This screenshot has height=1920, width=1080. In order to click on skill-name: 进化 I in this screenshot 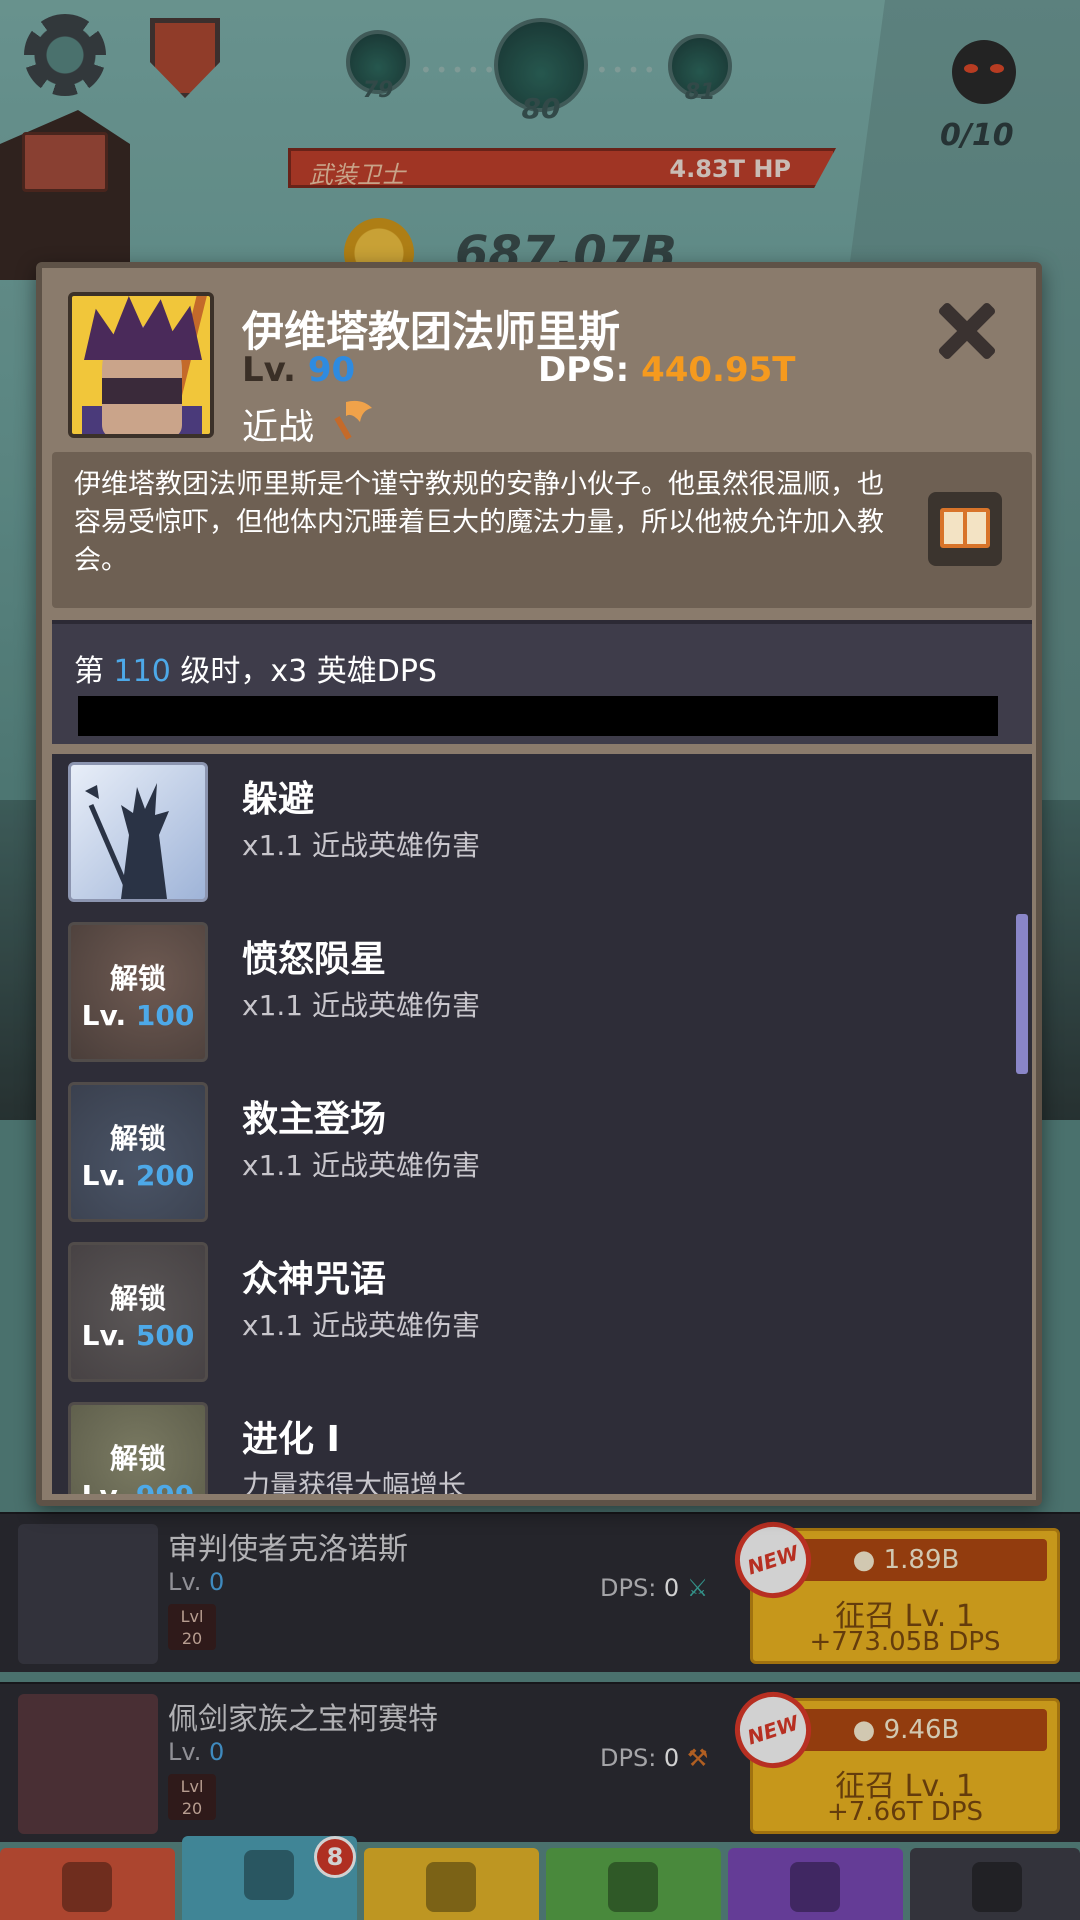, I will do `click(291, 1439)`.